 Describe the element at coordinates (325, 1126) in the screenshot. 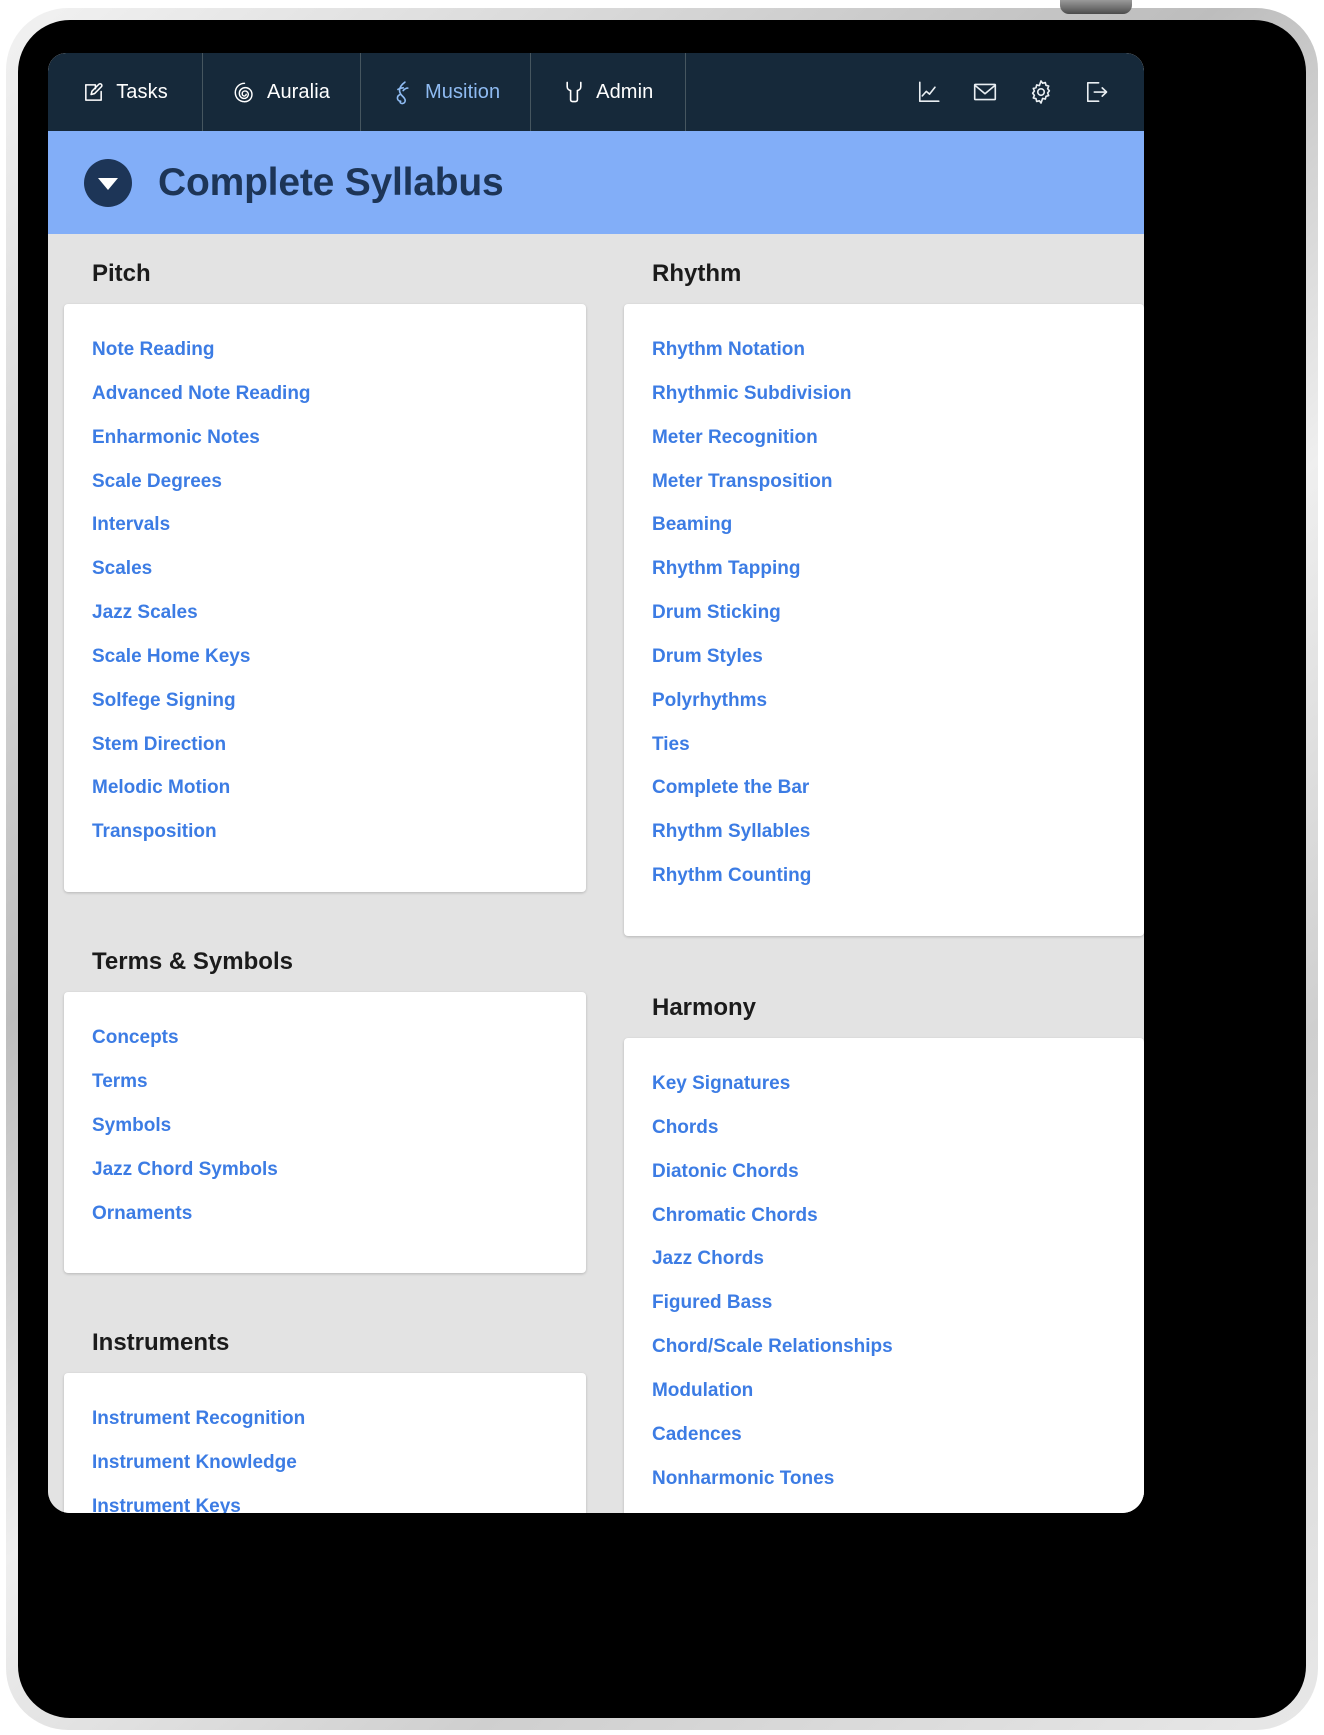

I see `syllabus-link: Symbols` at that location.